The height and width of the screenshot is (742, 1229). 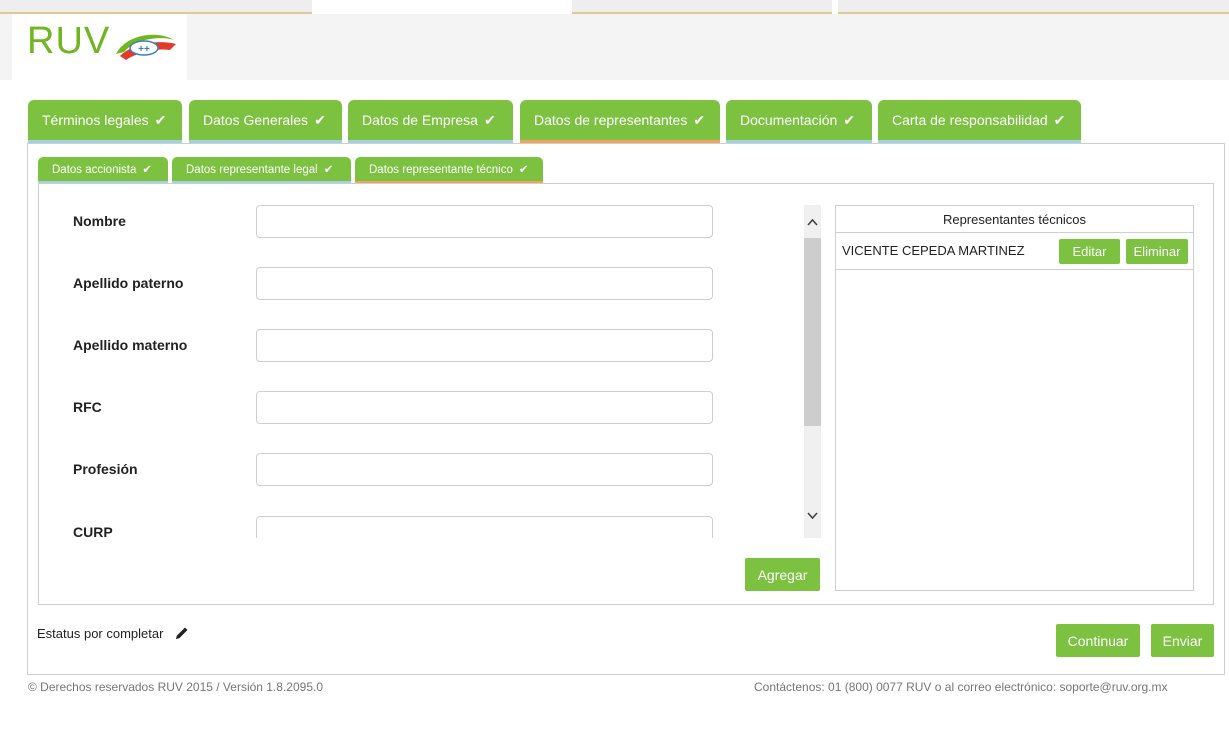 I want to click on tab-terminos-legales: Términos legales ✔, so click(x=105, y=121).